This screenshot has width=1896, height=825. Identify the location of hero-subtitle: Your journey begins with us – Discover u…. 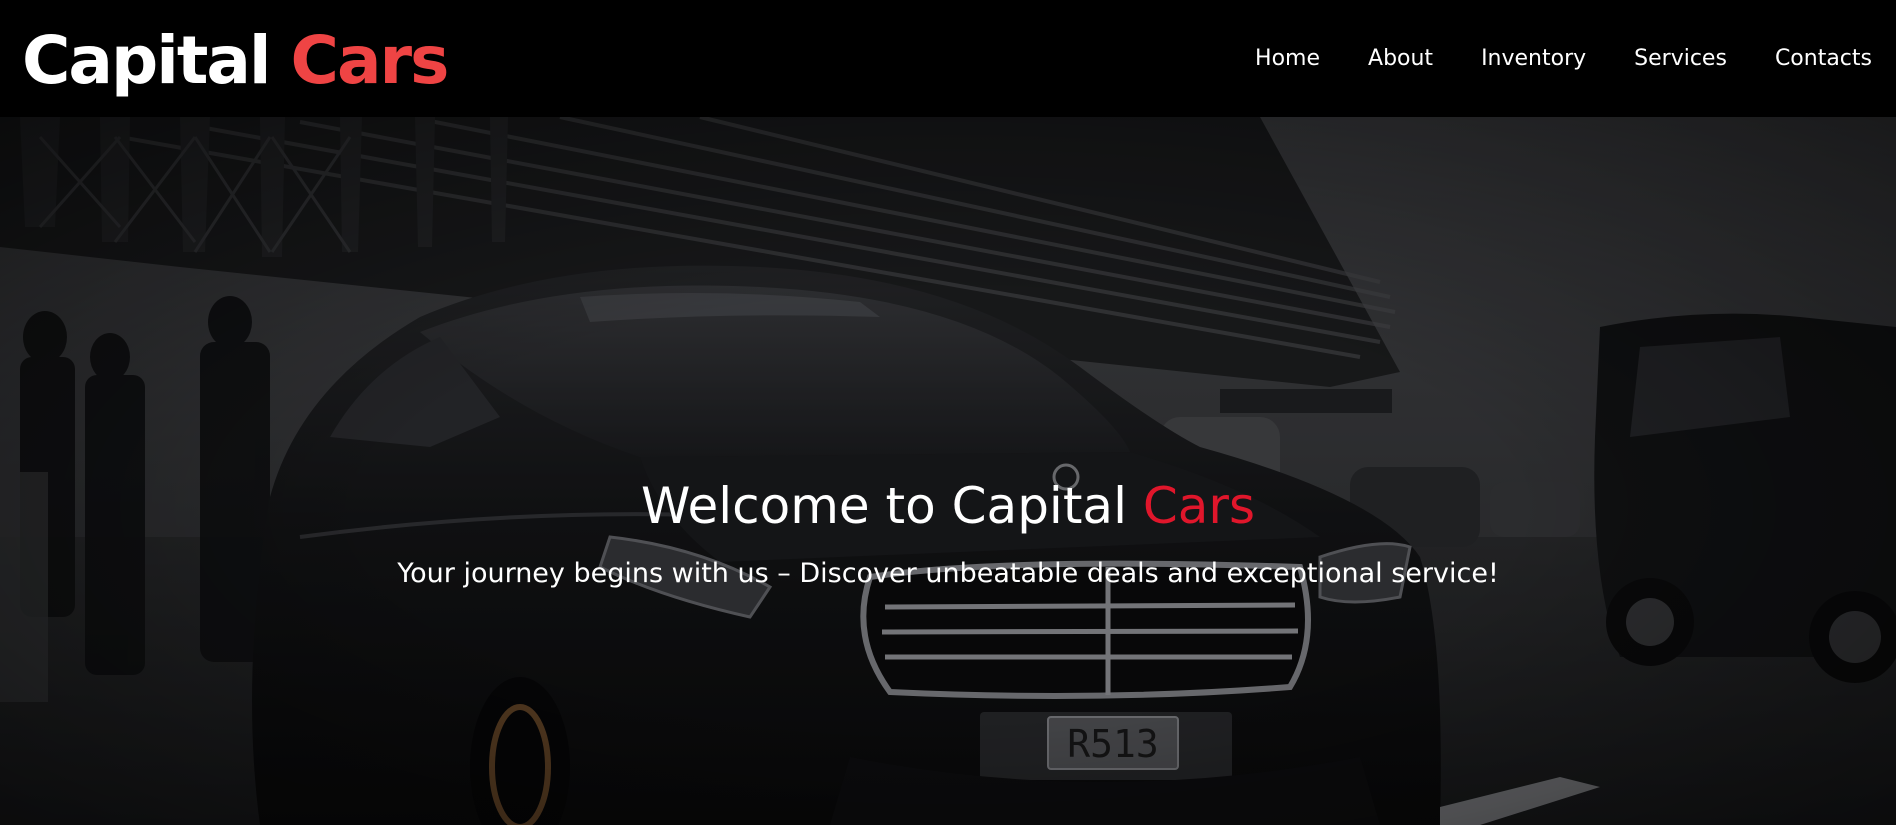
(948, 573).